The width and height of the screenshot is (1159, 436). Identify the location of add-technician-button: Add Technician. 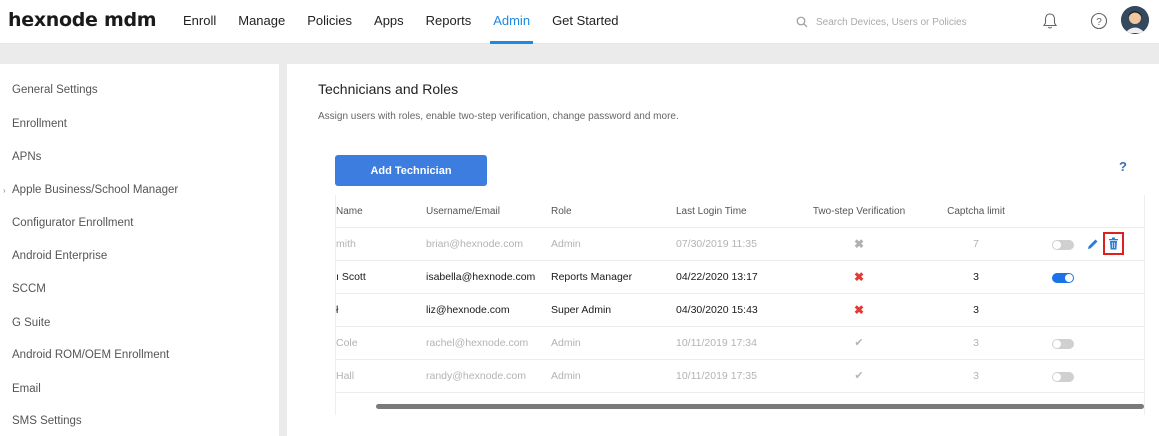
(411, 170).